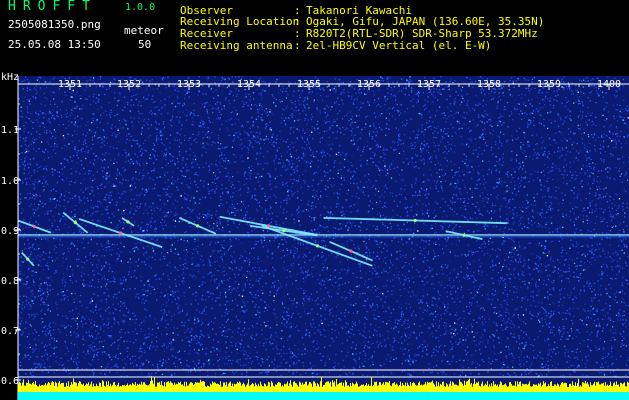 The height and width of the screenshot is (400, 629). What do you see at coordinates (309, 84) in the screenshot?
I see `x-tick-label: 1355` at bounding box center [309, 84].